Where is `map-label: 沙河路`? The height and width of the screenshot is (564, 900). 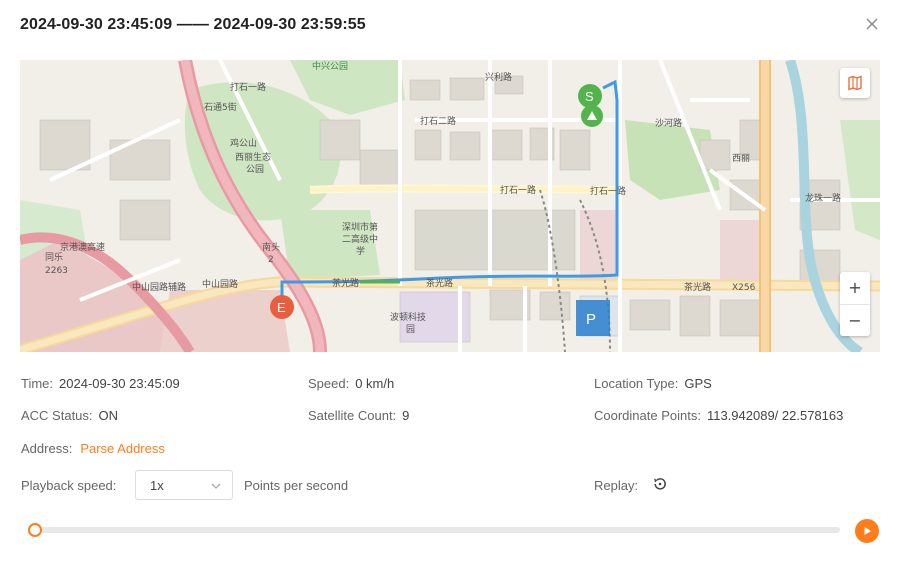
map-label: 沙河路 is located at coordinates (668, 123).